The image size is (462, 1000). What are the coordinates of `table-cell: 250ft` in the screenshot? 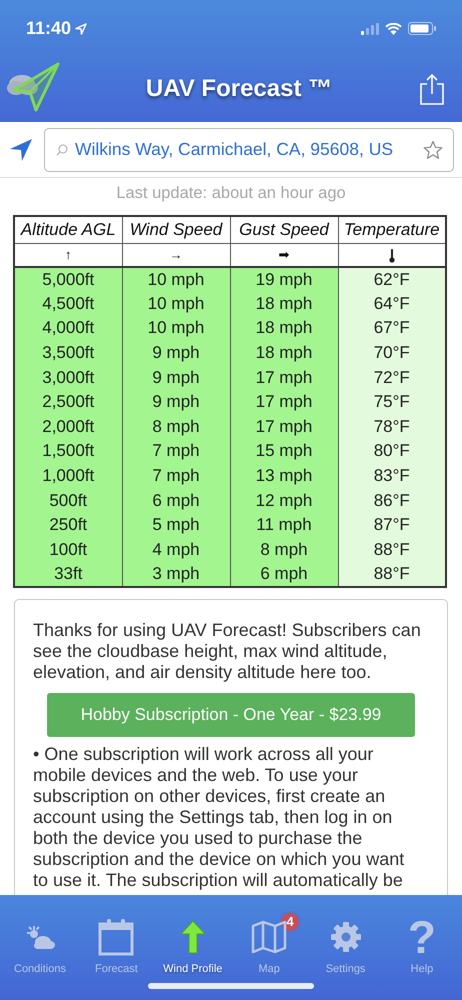 It's located at (68, 525).